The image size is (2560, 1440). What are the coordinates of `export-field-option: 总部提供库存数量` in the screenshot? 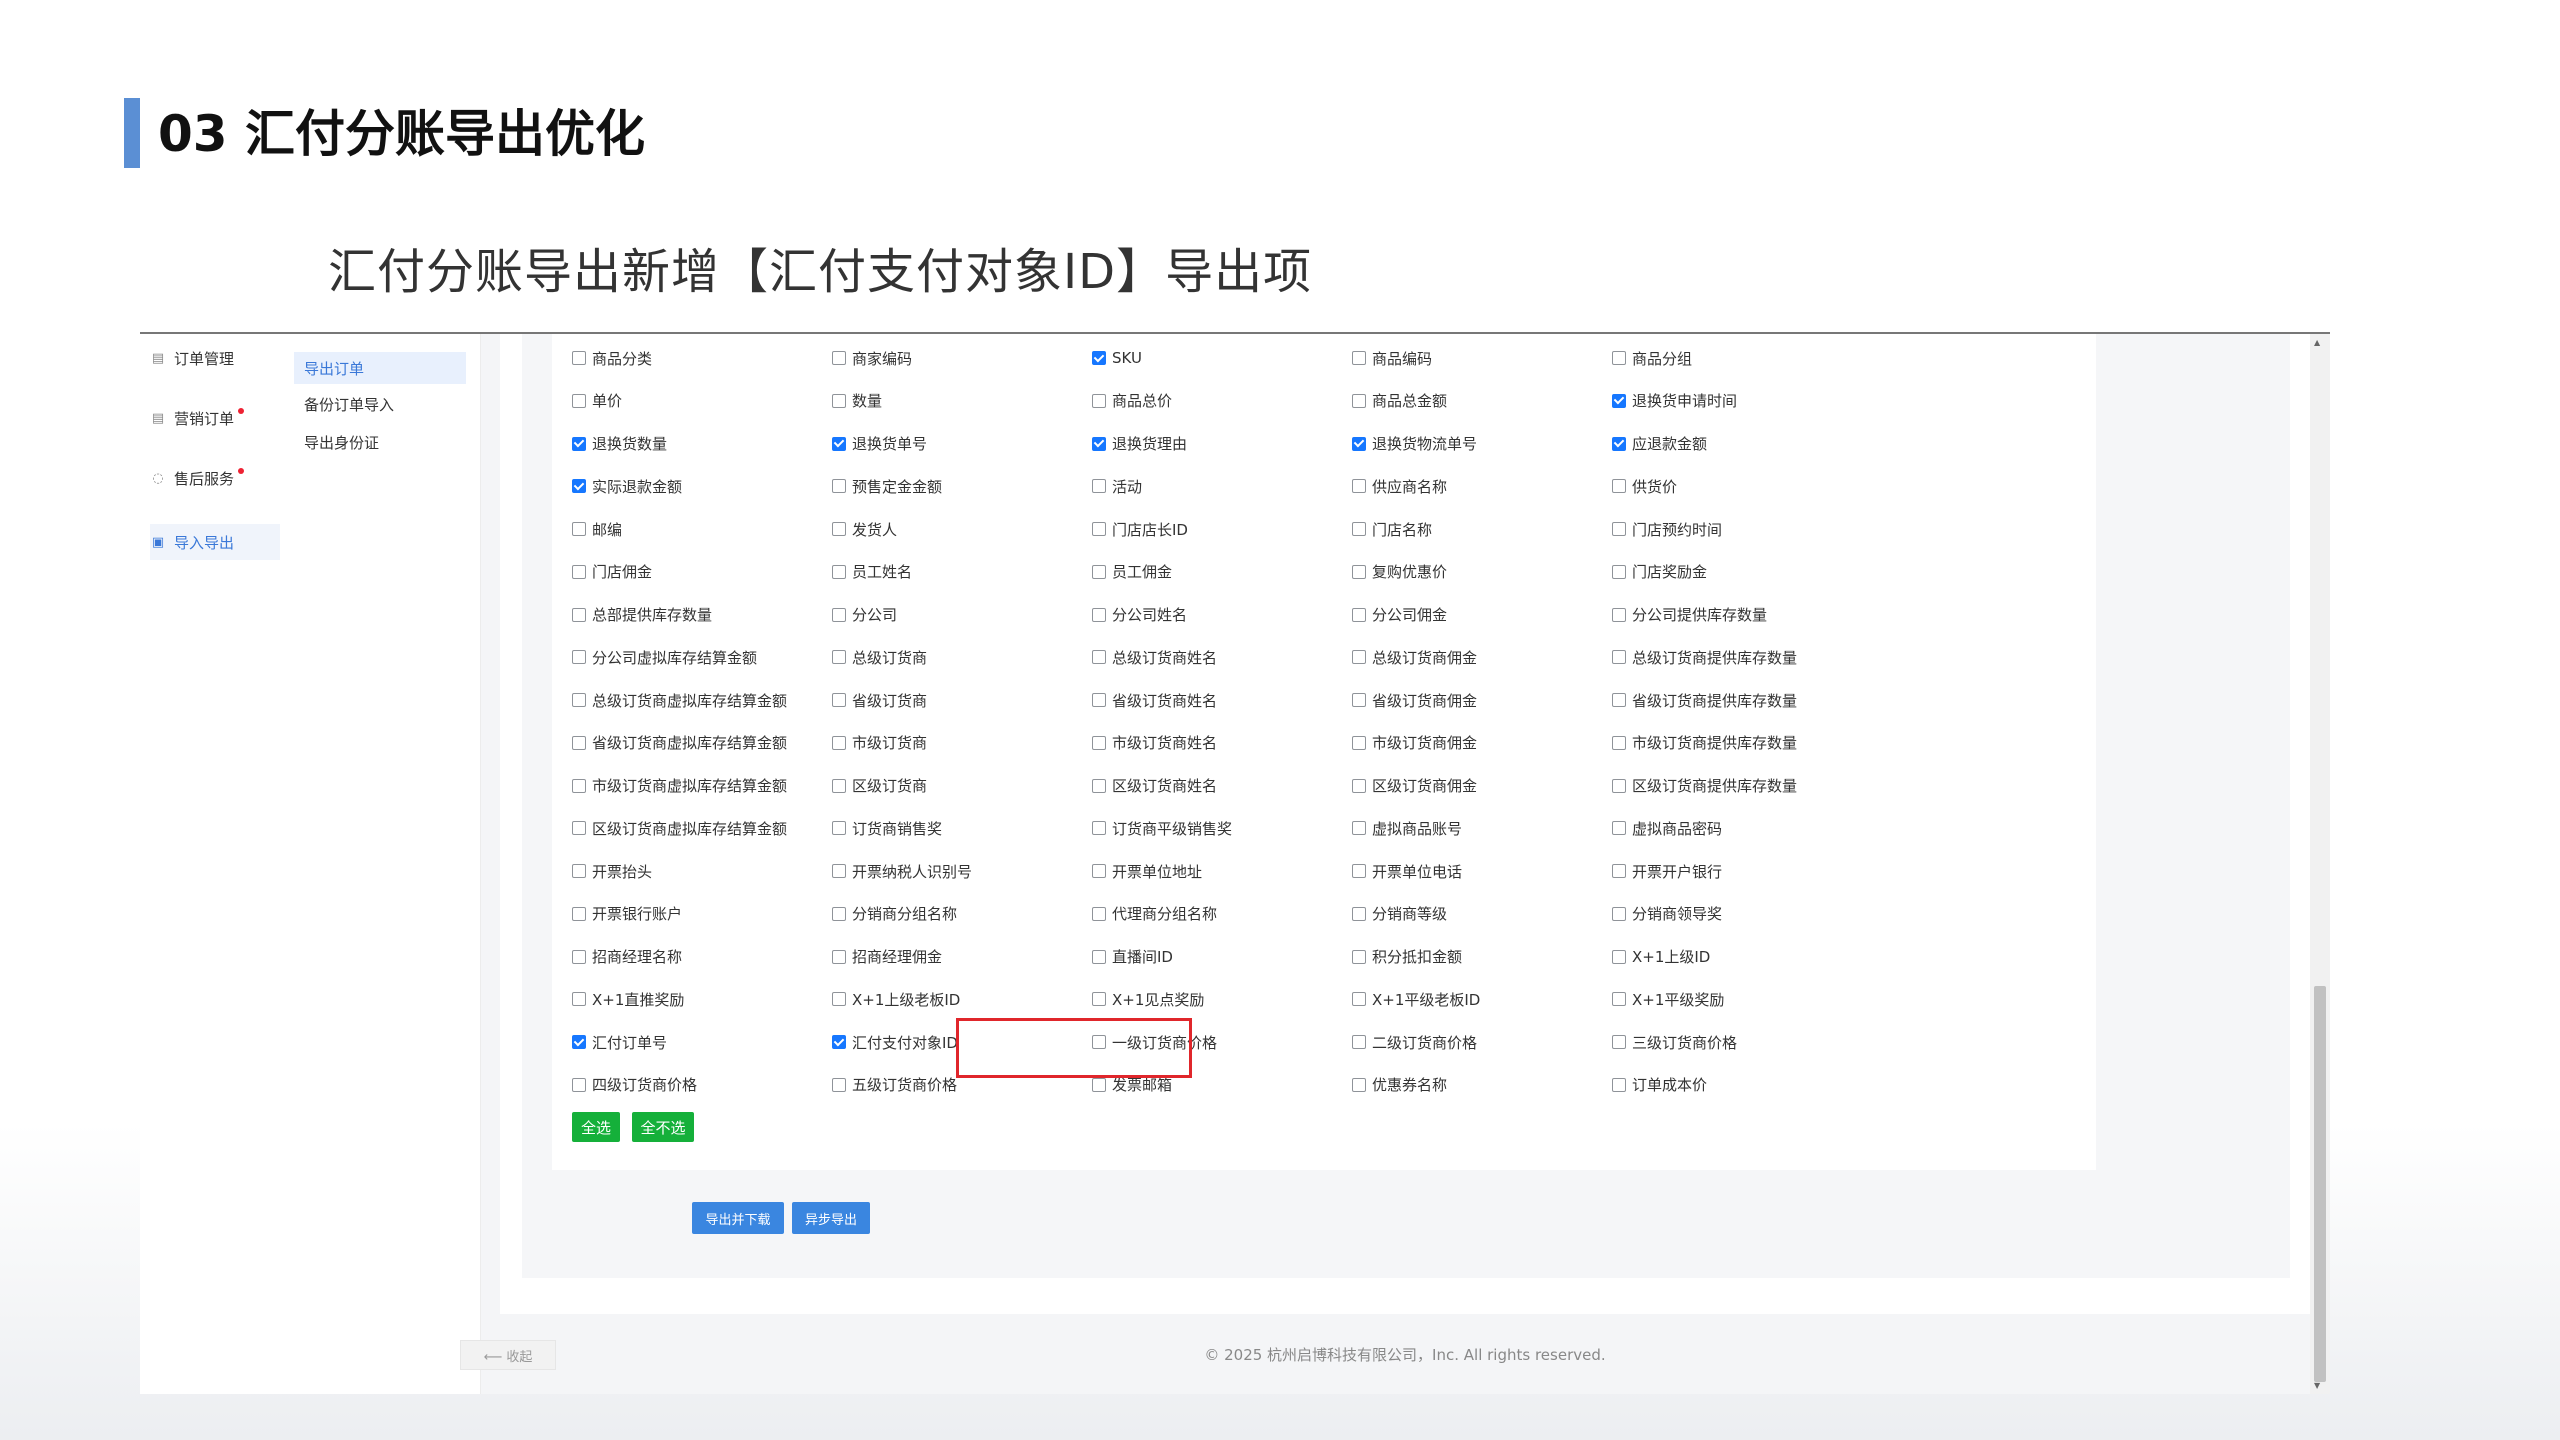 It's located at (642, 615).